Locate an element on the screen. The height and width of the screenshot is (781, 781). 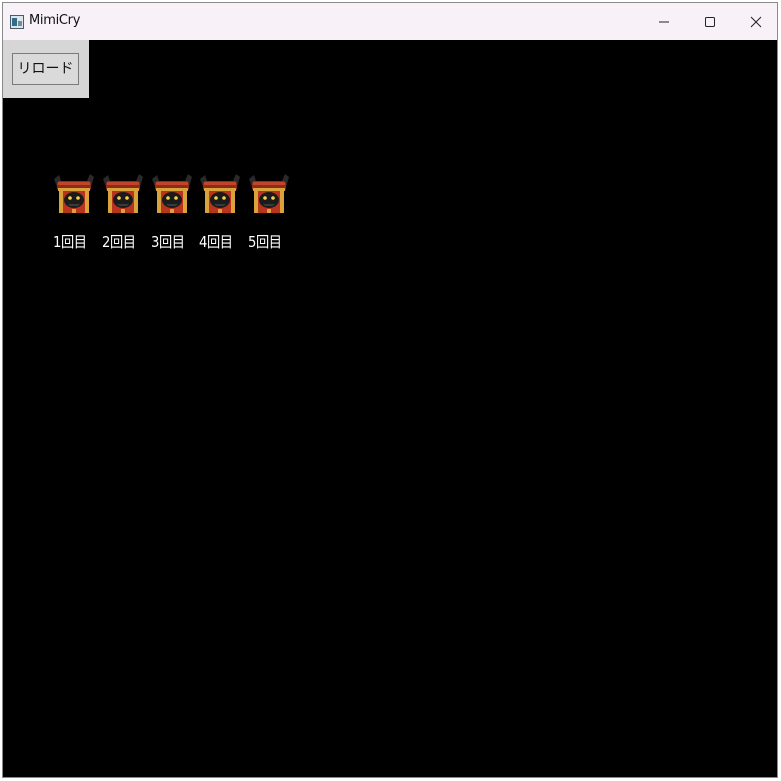
try-label: 5回目 is located at coordinates (265, 242).